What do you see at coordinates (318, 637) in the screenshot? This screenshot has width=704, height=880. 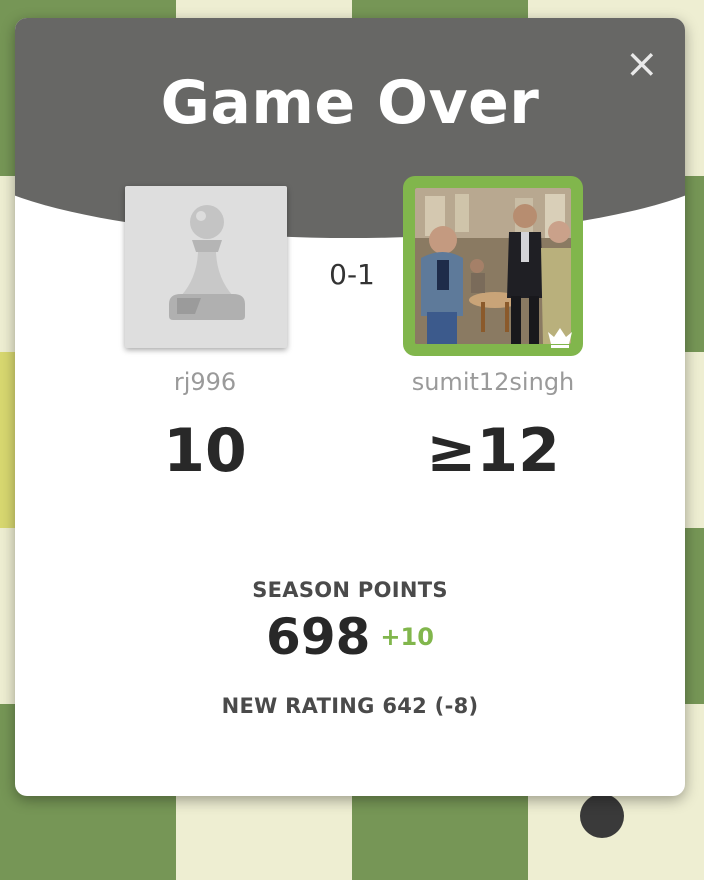 I see `season-points-value: 698` at bounding box center [318, 637].